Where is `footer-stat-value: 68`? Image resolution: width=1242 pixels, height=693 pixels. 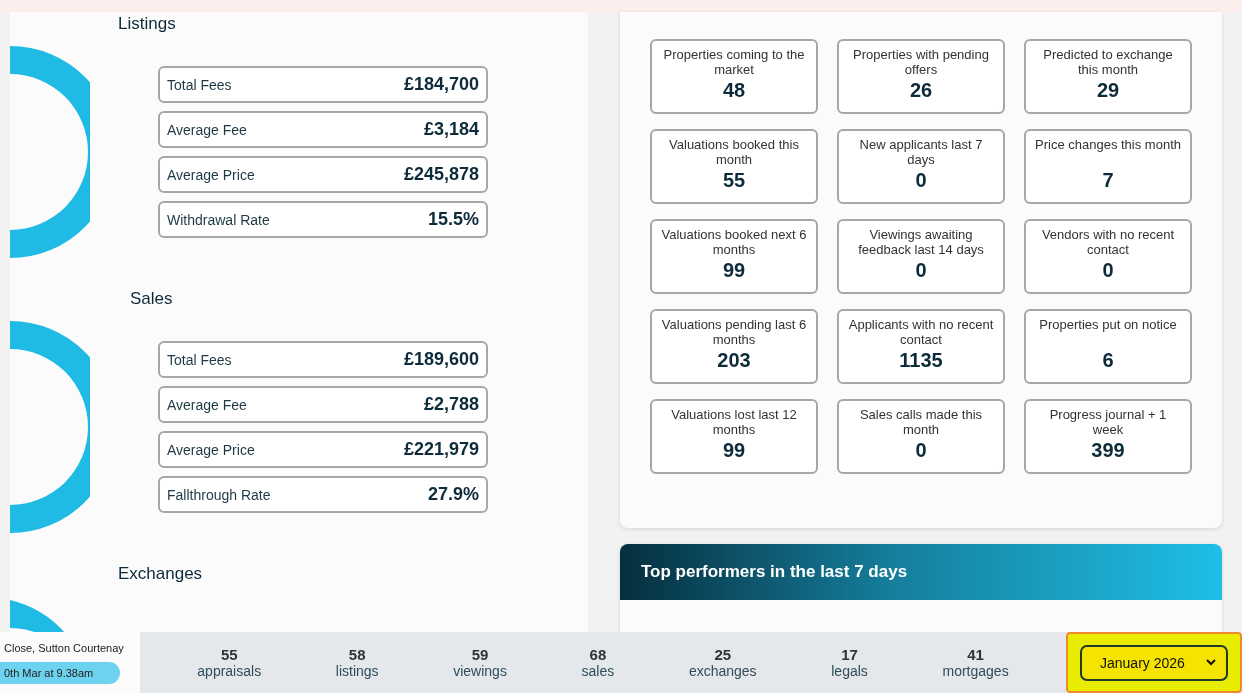 footer-stat-value: 68 is located at coordinates (598, 654).